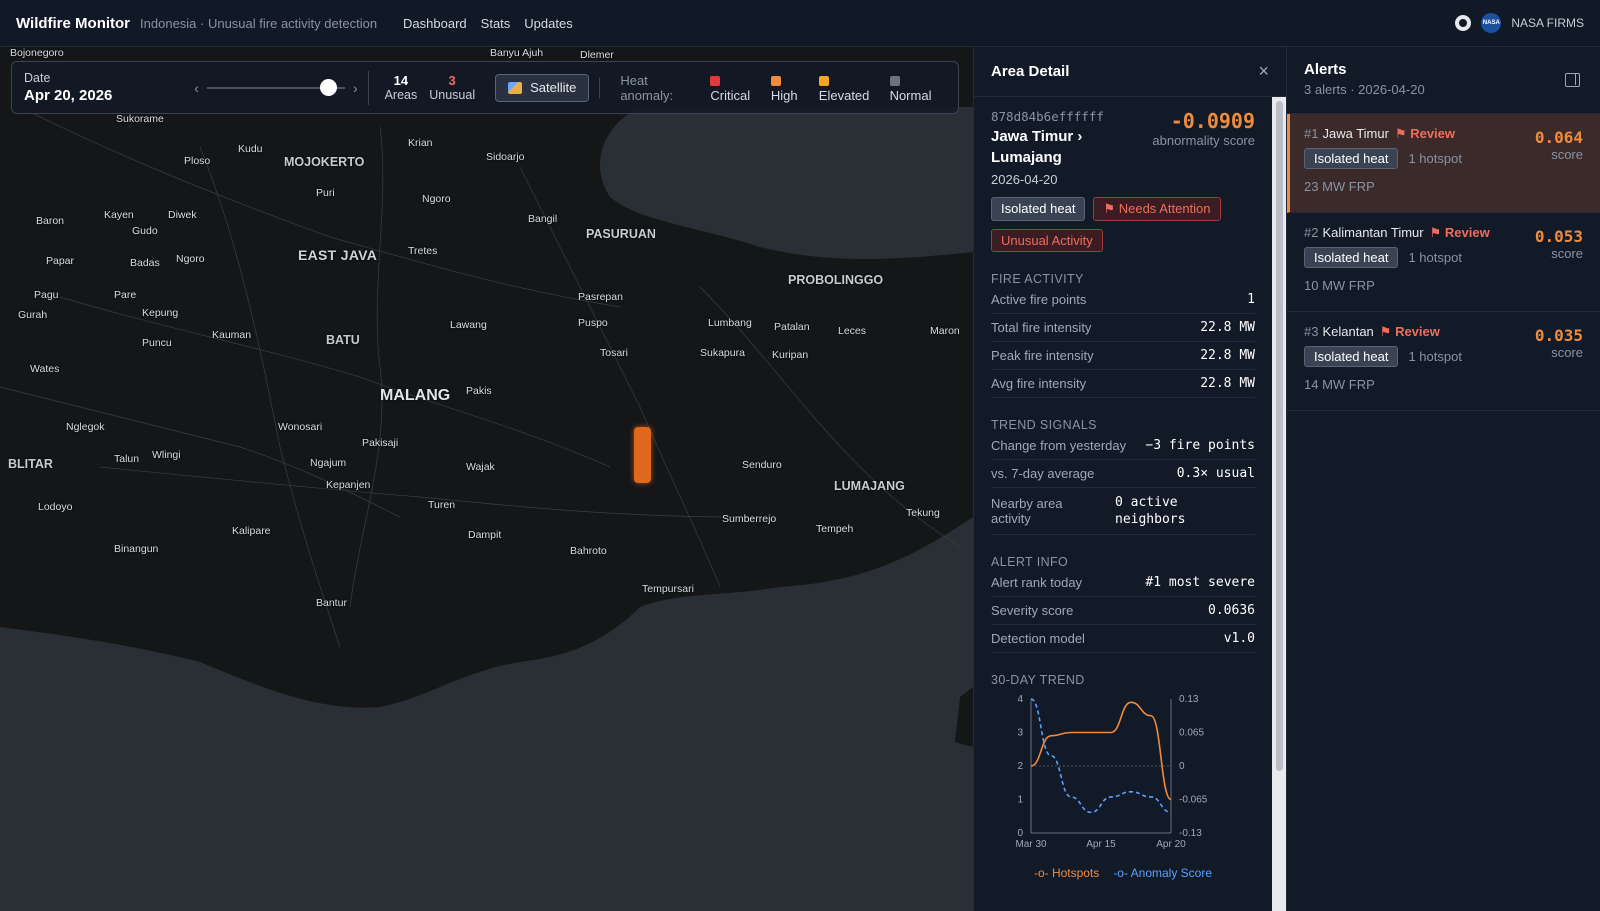  What do you see at coordinates (127, 459) in the screenshot?
I see `map-label: Talun` at bounding box center [127, 459].